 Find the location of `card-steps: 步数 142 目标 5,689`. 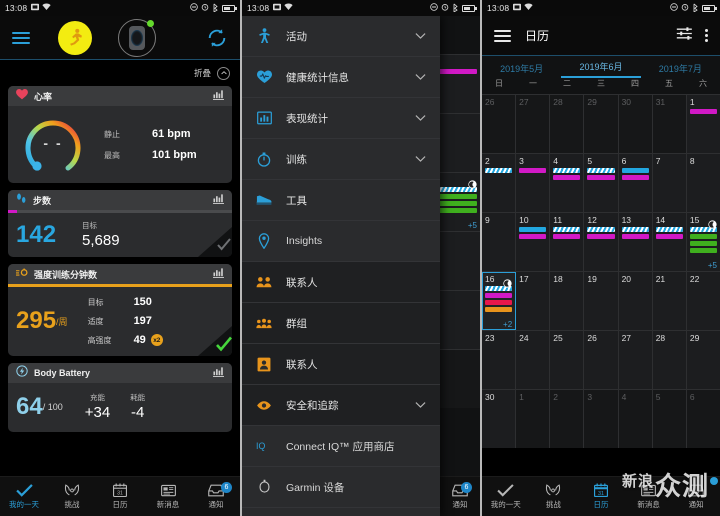

card-steps: 步数 142 目标 5,689 is located at coordinates (120, 223).